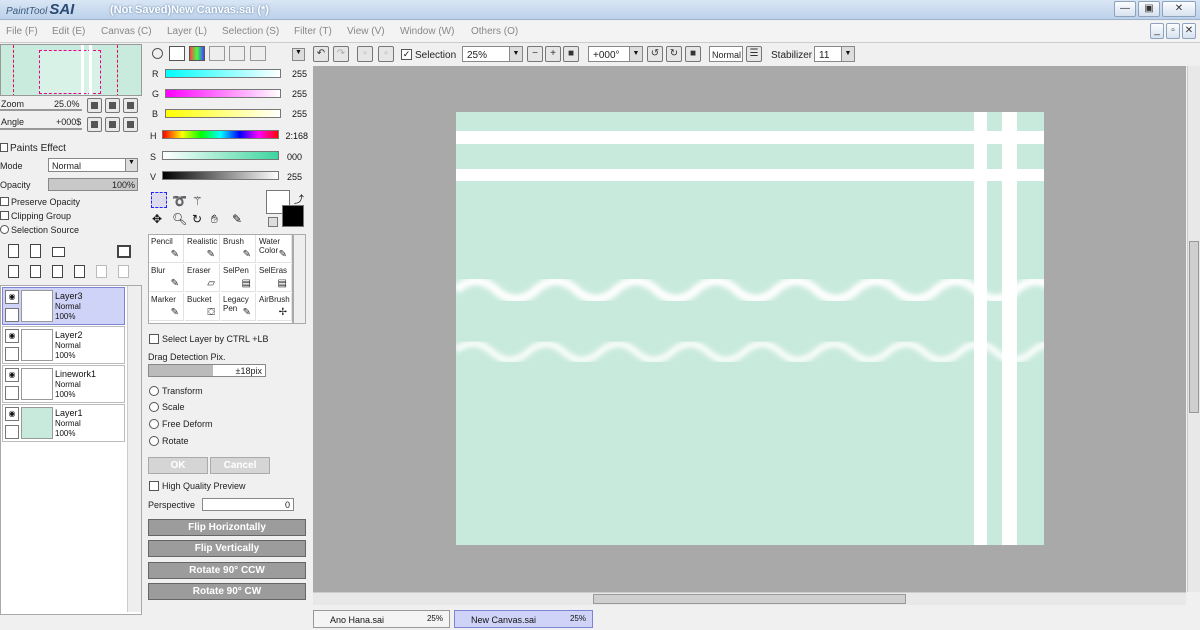  Describe the element at coordinates (293, 216) in the screenshot. I see `background-color-swatch` at that location.